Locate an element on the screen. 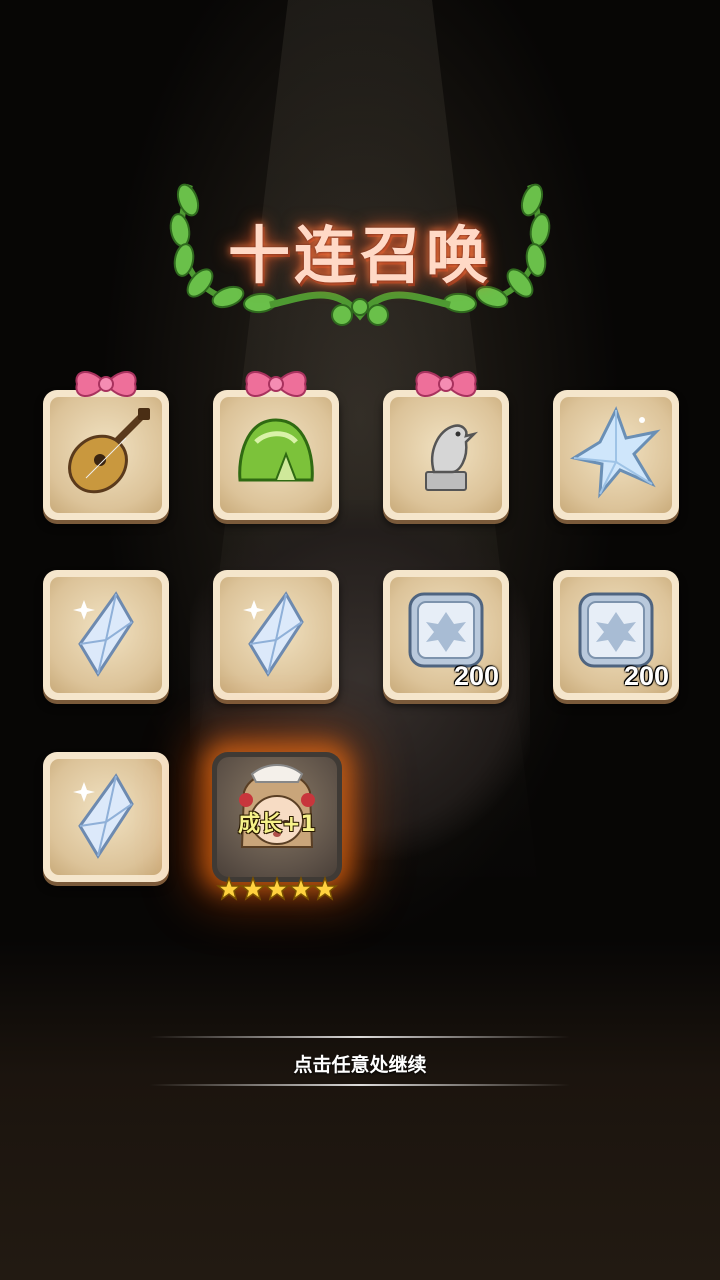 The width and height of the screenshot is (720, 1280). leaf-dumpling-icon is located at coordinates (276, 450).